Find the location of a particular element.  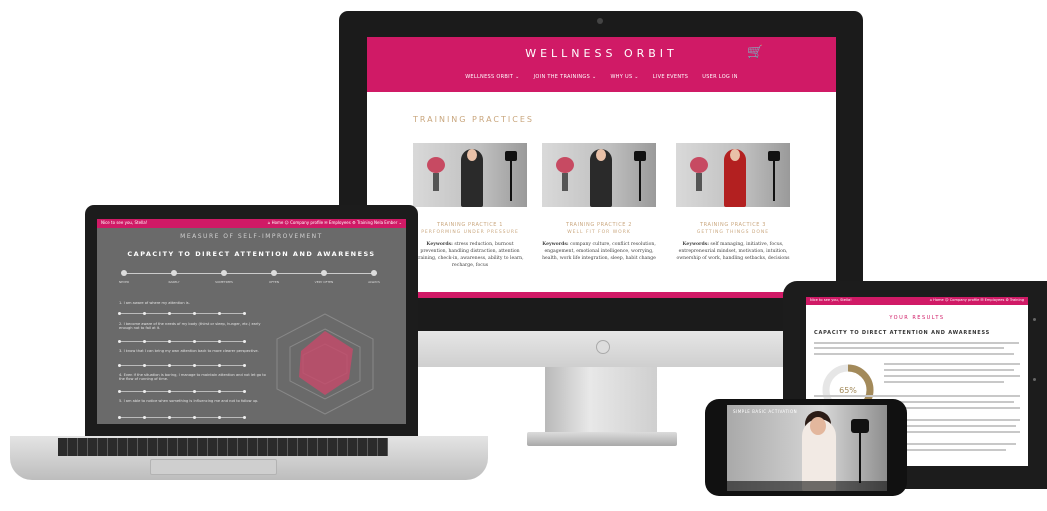

card-subtitle: WELL FIT FOR WORK is located at coordinates (599, 232).